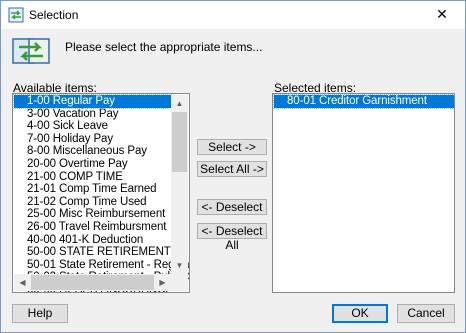  What do you see at coordinates (92, 126) in the screenshot?
I see `list-item: 4-00 Sick Leave` at bounding box center [92, 126].